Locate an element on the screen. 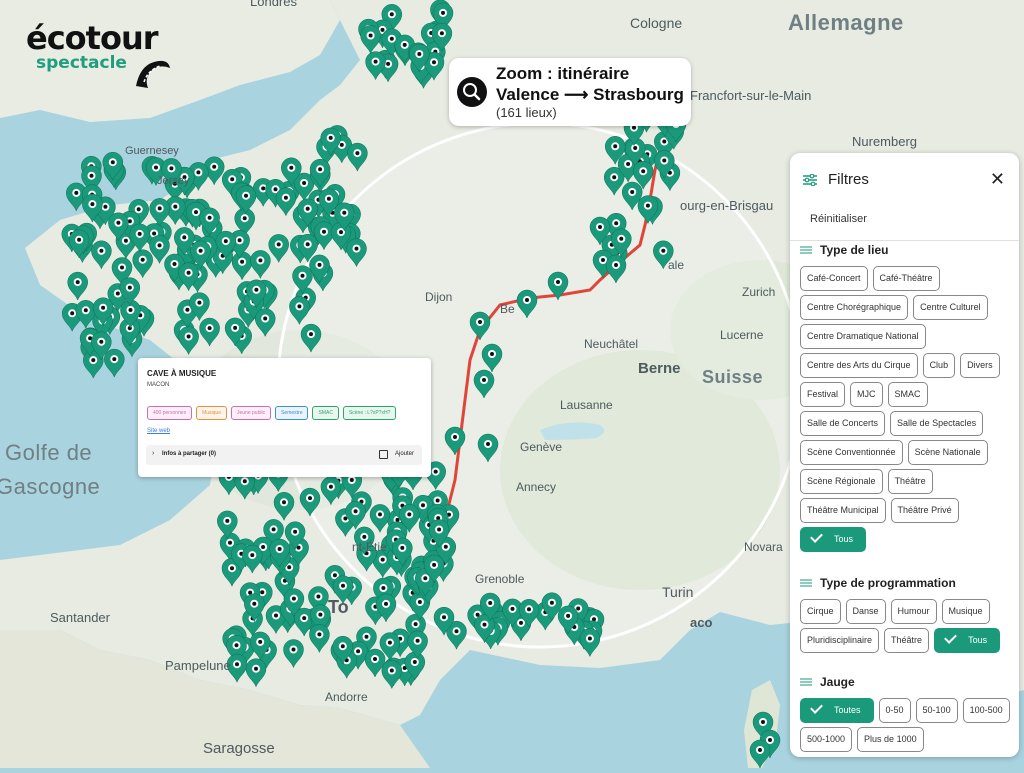 Image resolution: width=1024 pixels, height=773 pixels. info-row: › Infos à partager (0) Ajouter is located at coordinates (284, 455).